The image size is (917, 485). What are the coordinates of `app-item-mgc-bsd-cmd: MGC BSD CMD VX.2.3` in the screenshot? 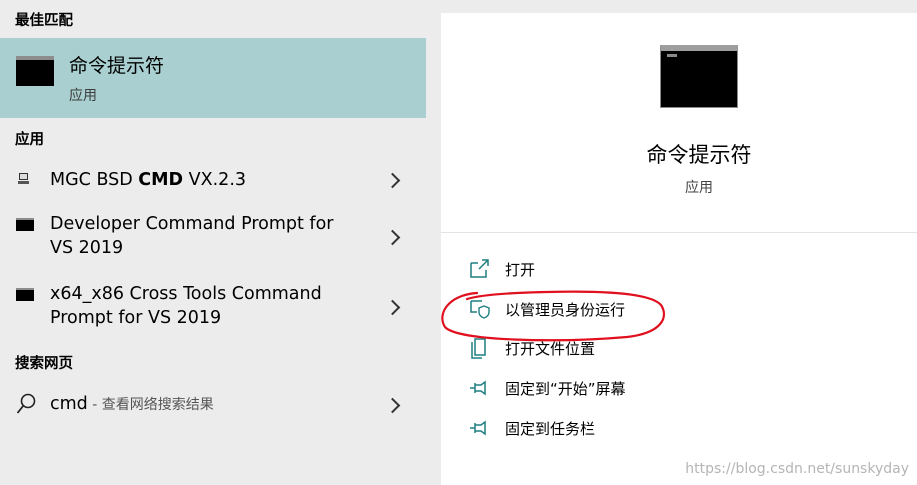 It's located at (213, 180).